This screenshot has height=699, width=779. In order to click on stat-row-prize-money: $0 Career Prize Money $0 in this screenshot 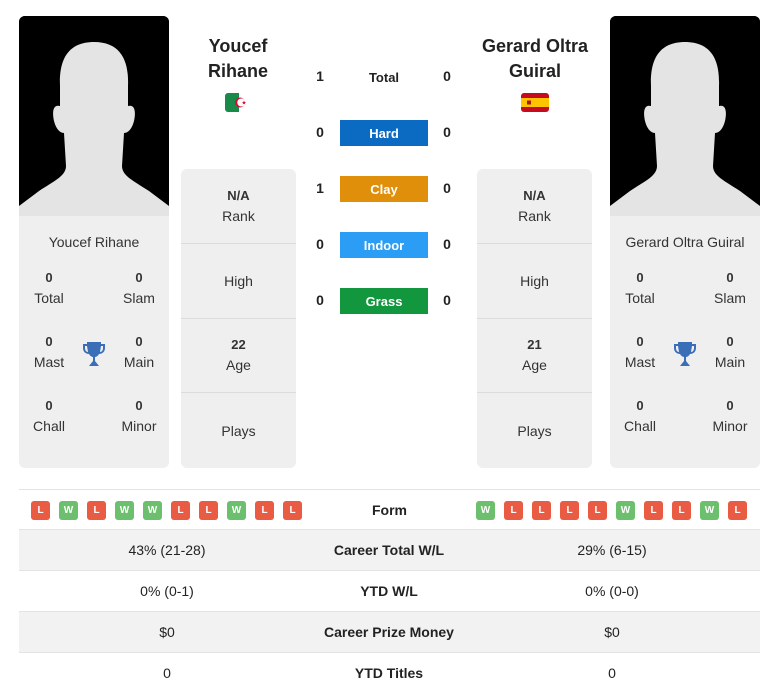, I will do `click(389, 632)`.